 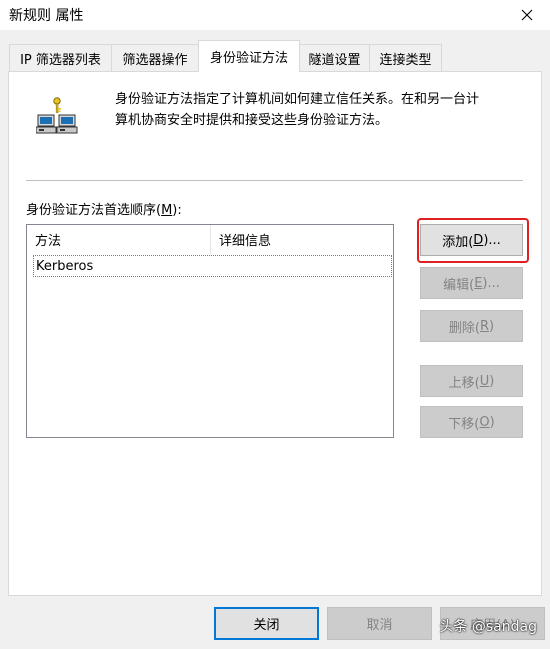 What do you see at coordinates (274, 180) in the screenshot?
I see `separator` at bounding box center [274, 180].